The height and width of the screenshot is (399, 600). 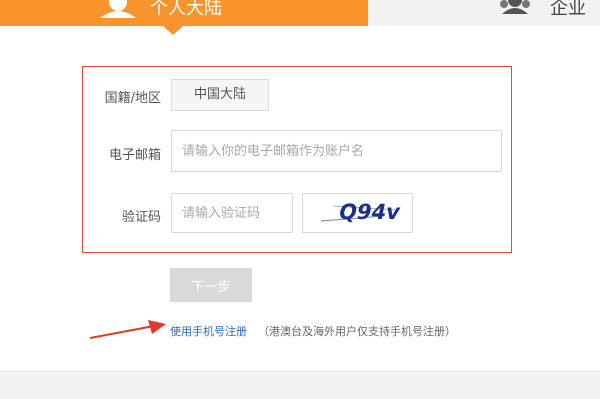 What do you see at coordinates (134, 155) in the screenshot?
I see `email-label: 电子邮箱` at bounding box center [134, 155].